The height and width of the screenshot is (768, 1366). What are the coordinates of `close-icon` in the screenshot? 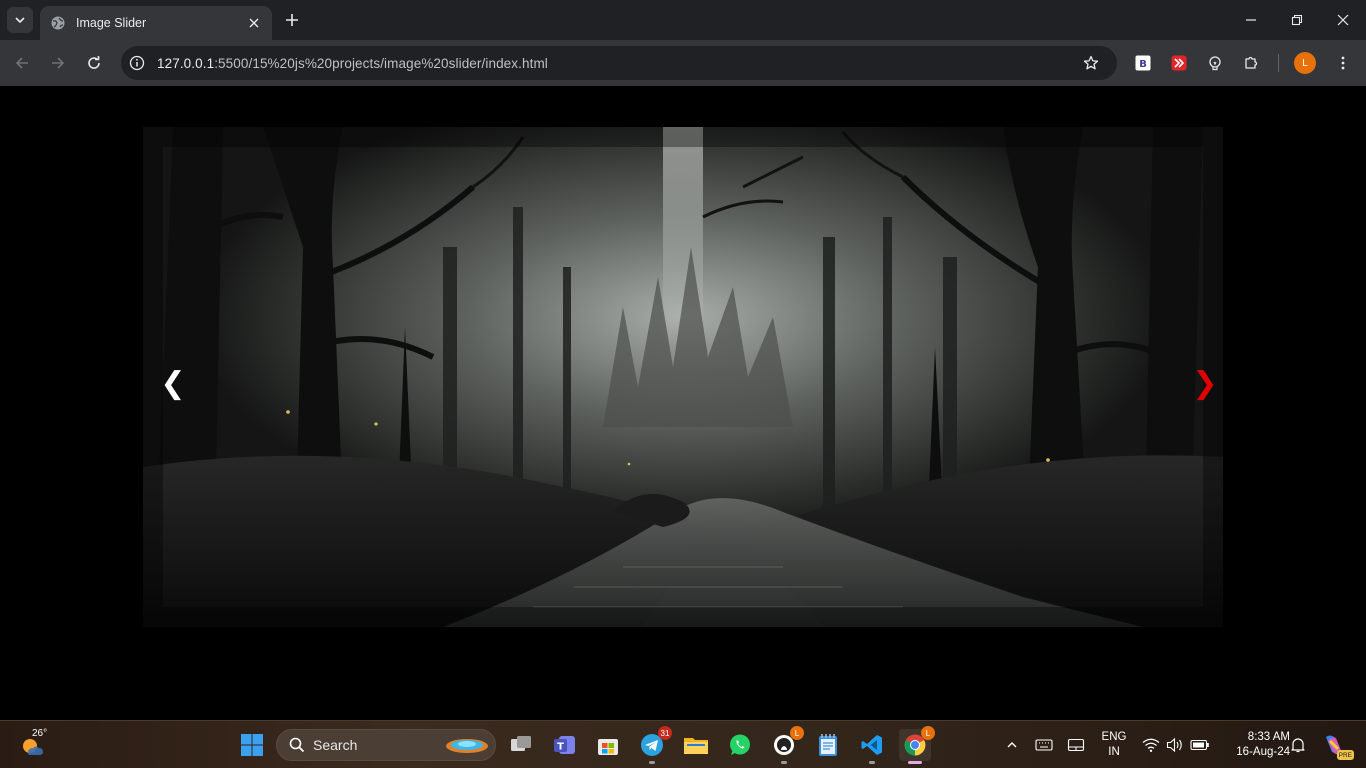 It's located at (1343, 20).